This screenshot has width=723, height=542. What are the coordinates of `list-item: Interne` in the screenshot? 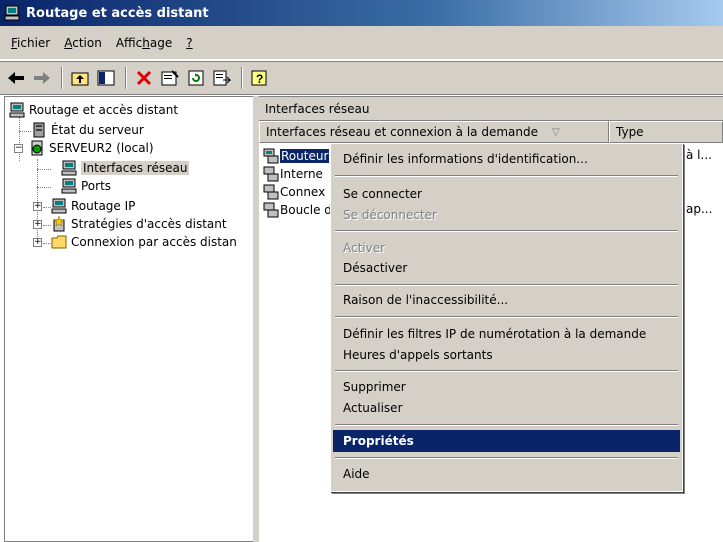 It's located at (293, 174).